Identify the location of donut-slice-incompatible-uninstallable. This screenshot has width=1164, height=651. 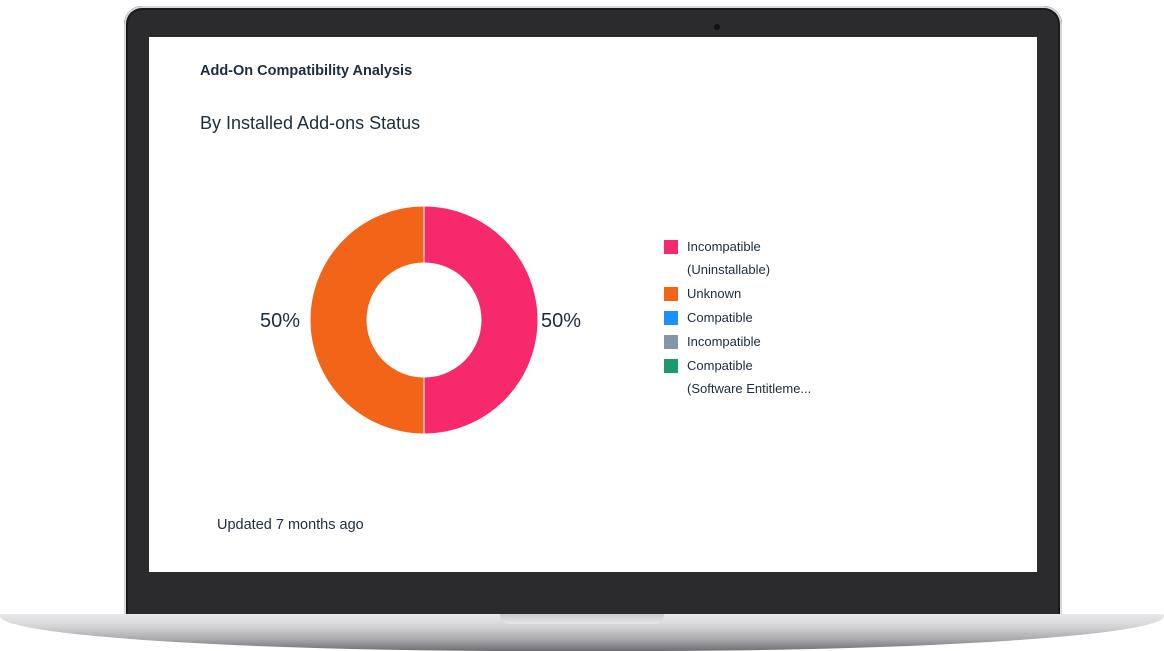
(481, 320).